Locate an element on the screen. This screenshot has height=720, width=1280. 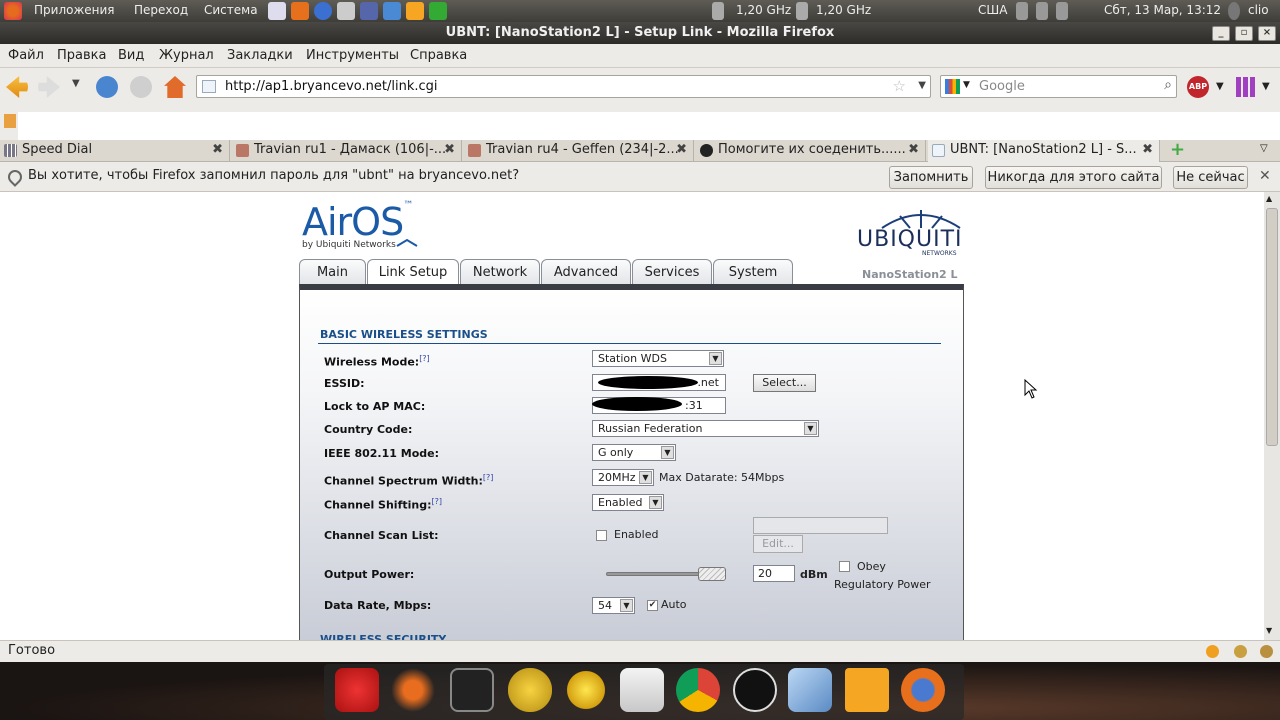
close-icon: × is located at coordinates (1267, 33).